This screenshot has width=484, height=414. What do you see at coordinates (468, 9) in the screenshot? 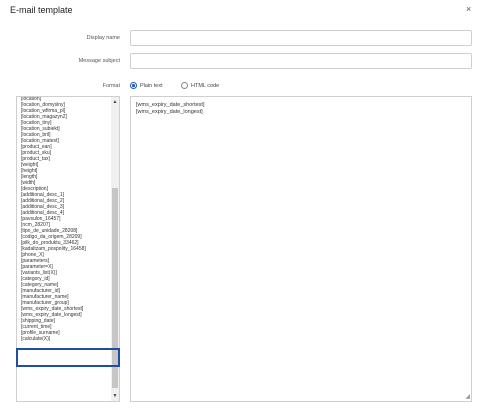
I see `close-icon: ×` at bounding box center [468, 9].